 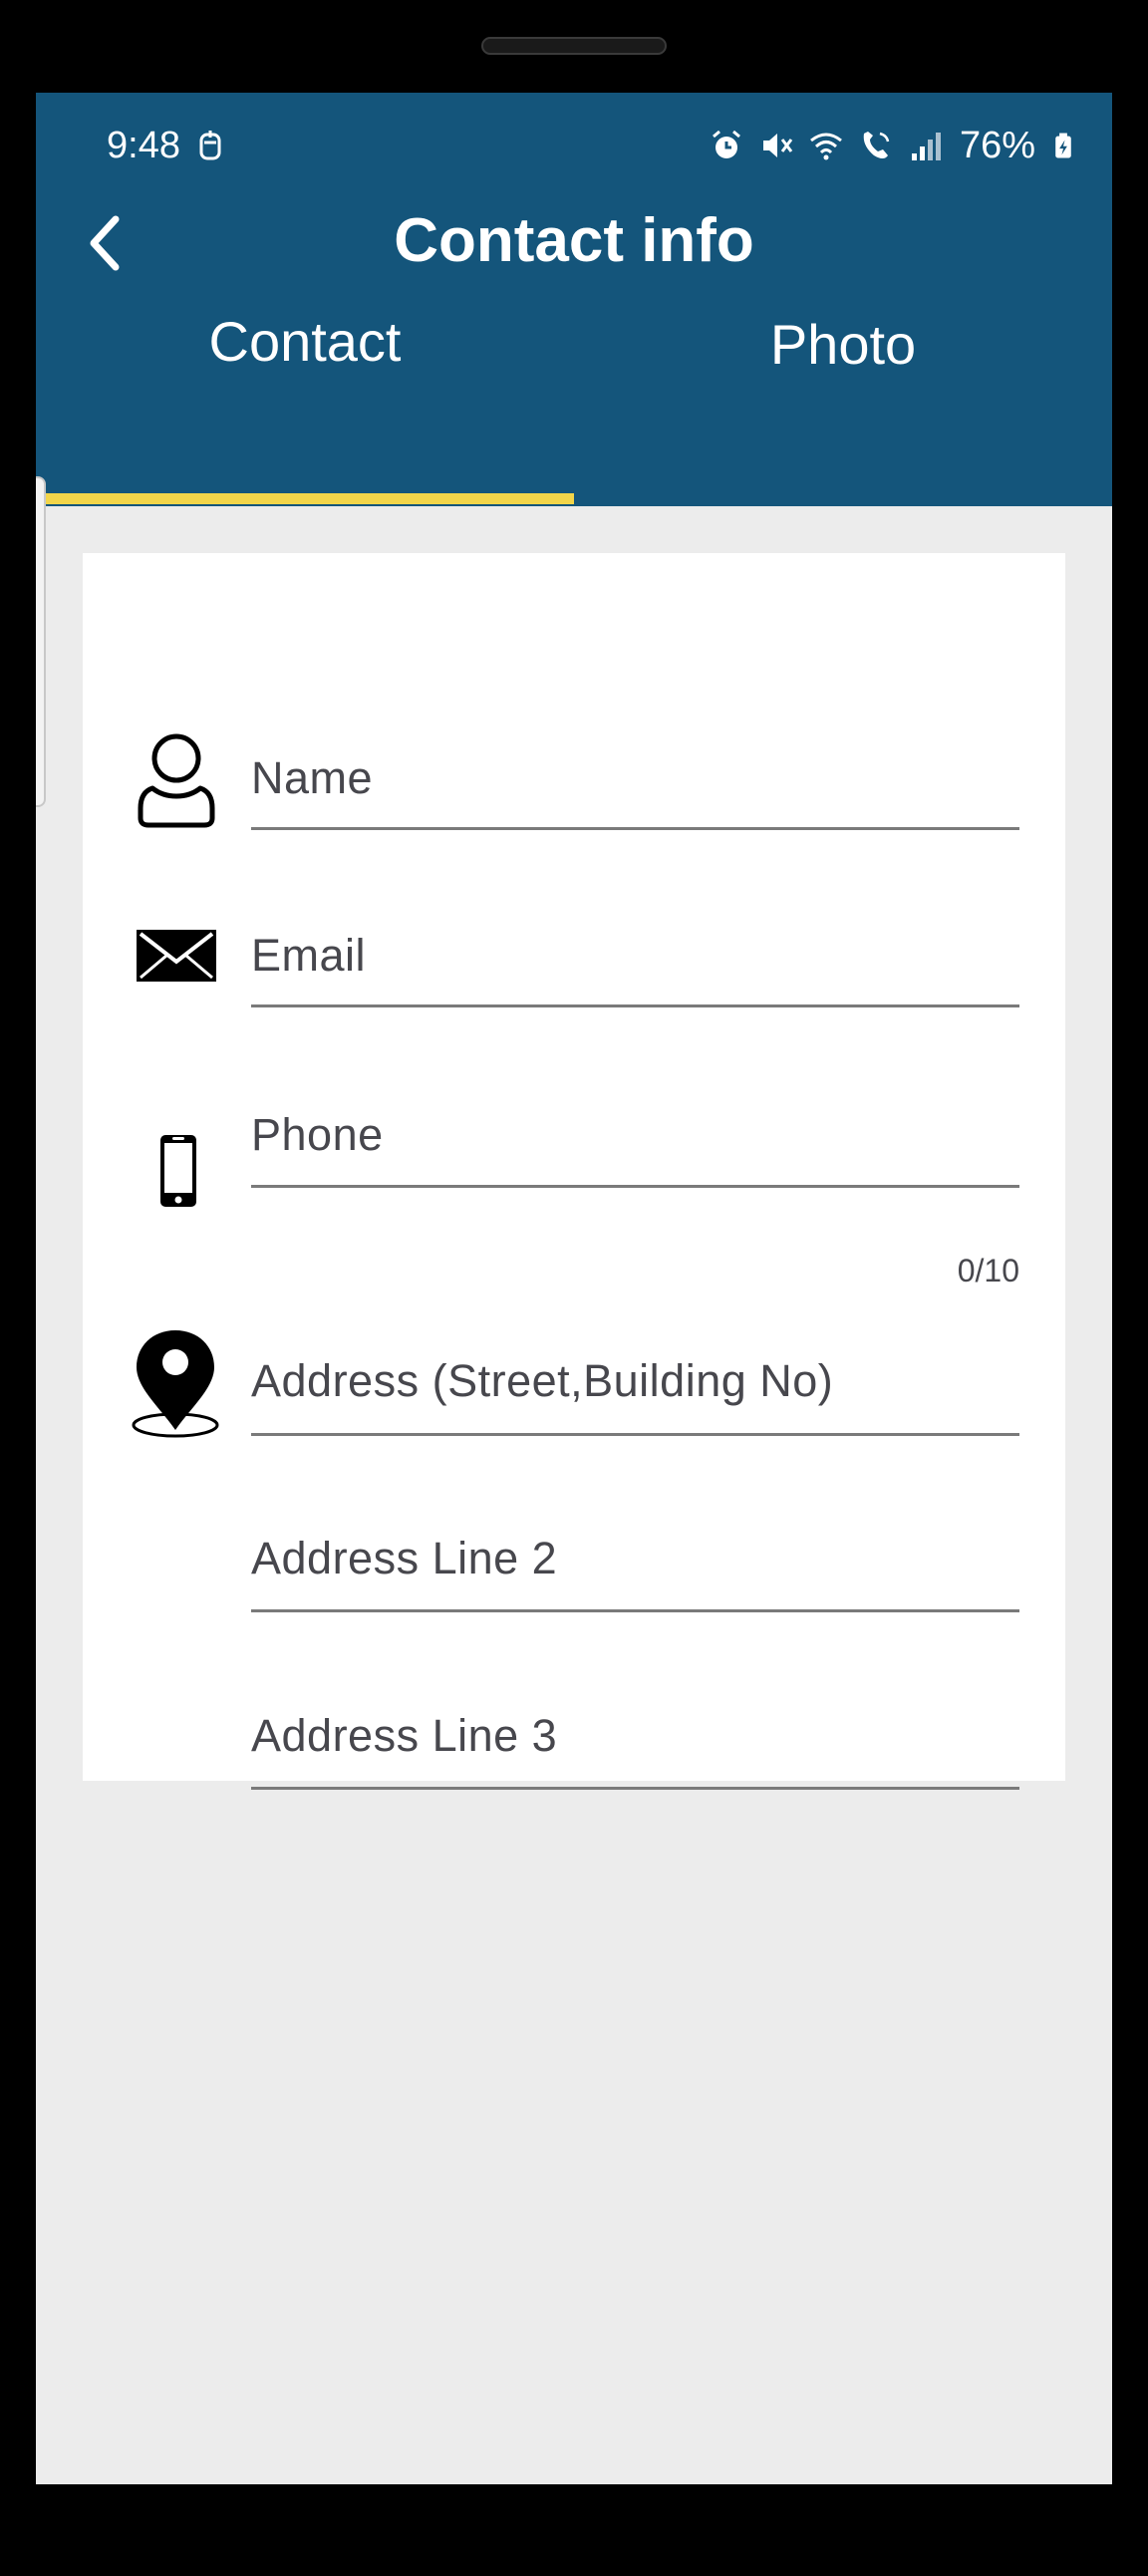 What do you see at coordinates (635, 1186) in the screenshot?
I see `phone-underline` at bounding box center [635, 1186].